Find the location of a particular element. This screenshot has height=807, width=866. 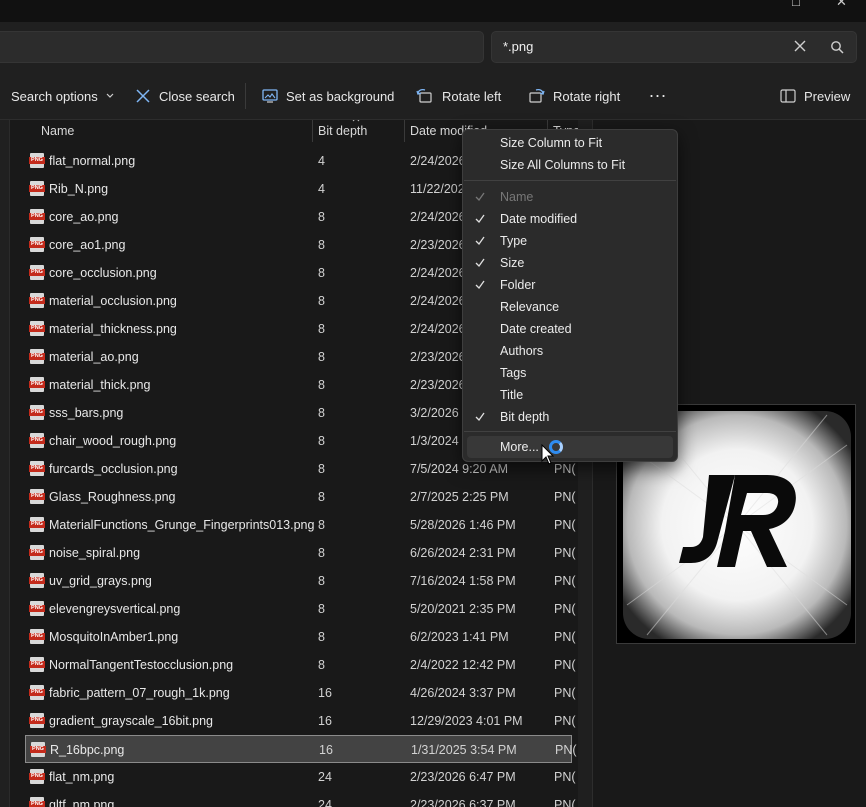

menu-item-label: Name is located at coordinates (517, 197).